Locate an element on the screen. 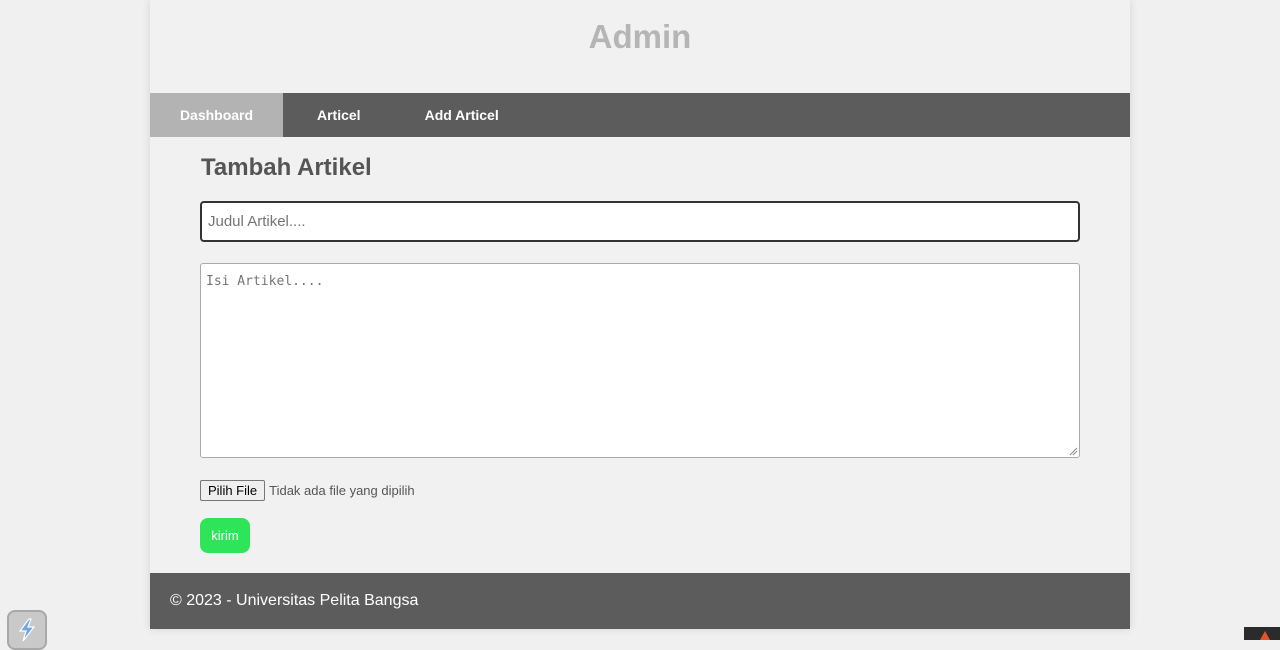 The width and height of the screenshot is (1280, 650). file-status-text: Tidak ada file yang dipilih is located at coordinates (342, 490).